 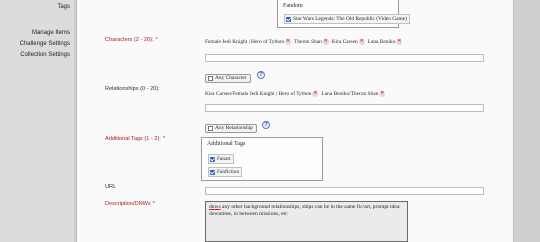 I want to click on additional-tag-option: Fanfiction, so click(x=225, y=172).